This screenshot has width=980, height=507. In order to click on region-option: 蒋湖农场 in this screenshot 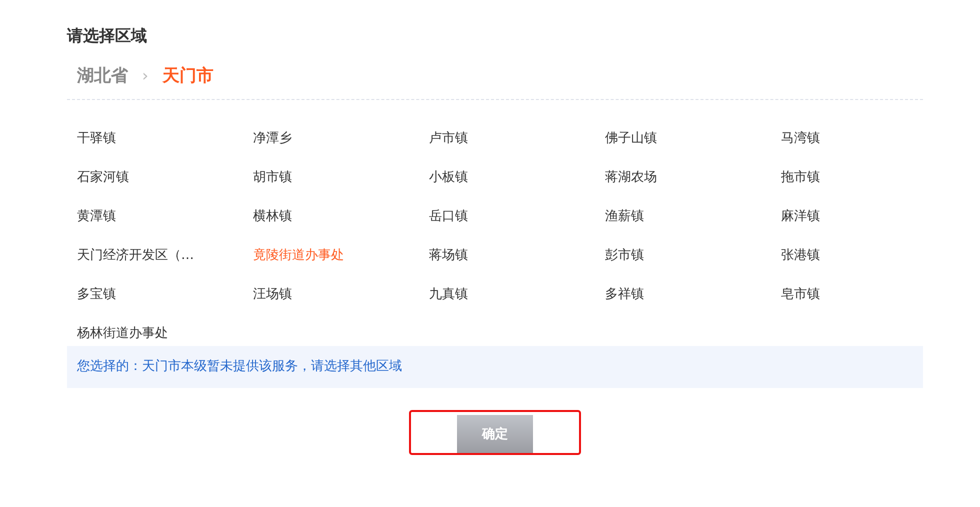, I will do `click(631, 179)`.